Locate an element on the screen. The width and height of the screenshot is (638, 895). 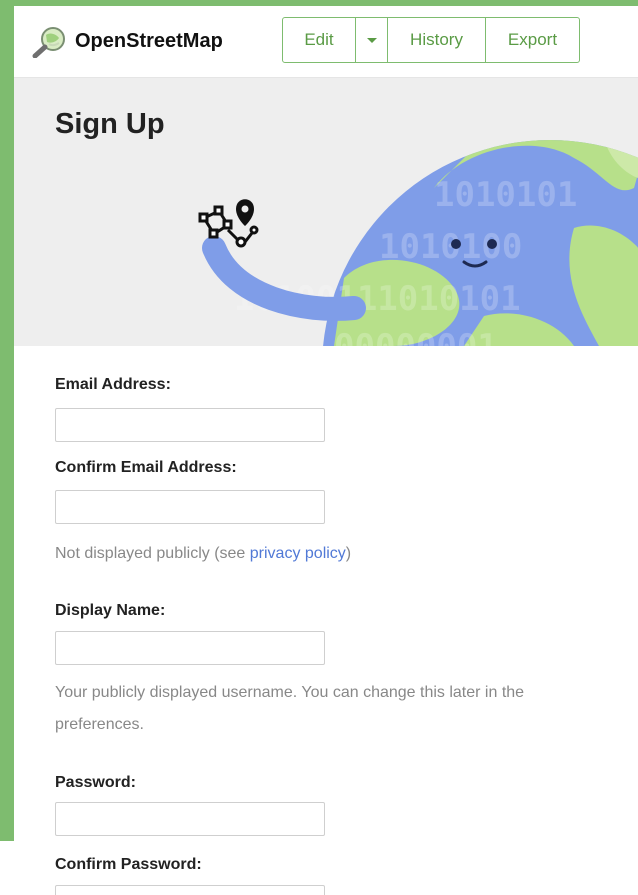
email-field is located at coordinates (190, 425).